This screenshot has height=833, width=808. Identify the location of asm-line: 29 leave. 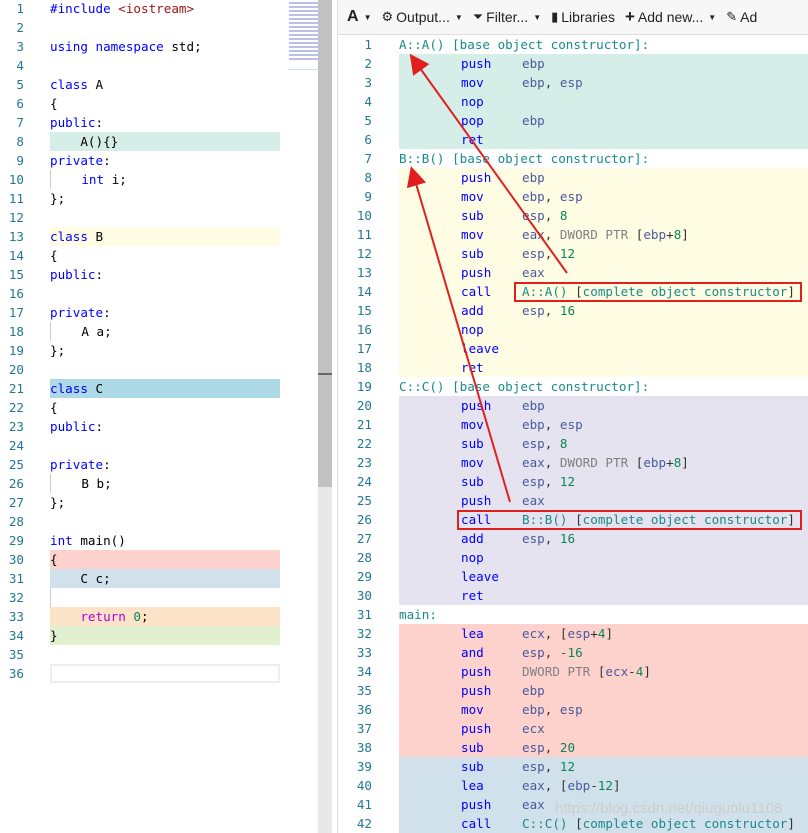
(573, 576).